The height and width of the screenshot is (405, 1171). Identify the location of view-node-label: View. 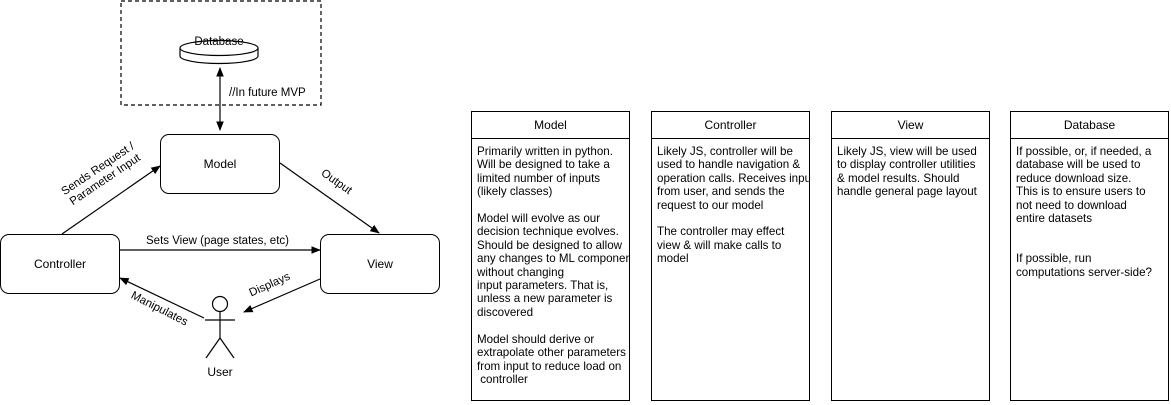
(380, 264).